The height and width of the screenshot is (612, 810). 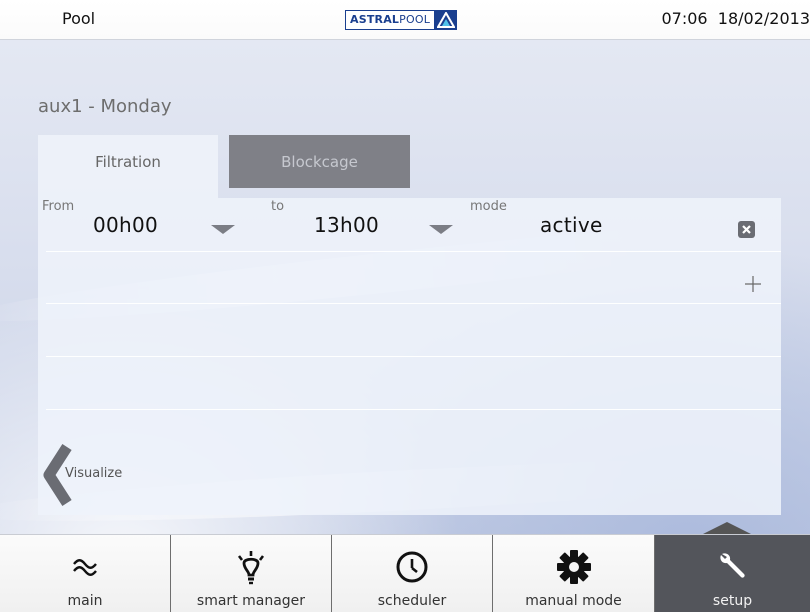 What do you see at coordinates (85, 601) in the screenshot?
I see `nav-label: main` at bounding box center [85, 601].